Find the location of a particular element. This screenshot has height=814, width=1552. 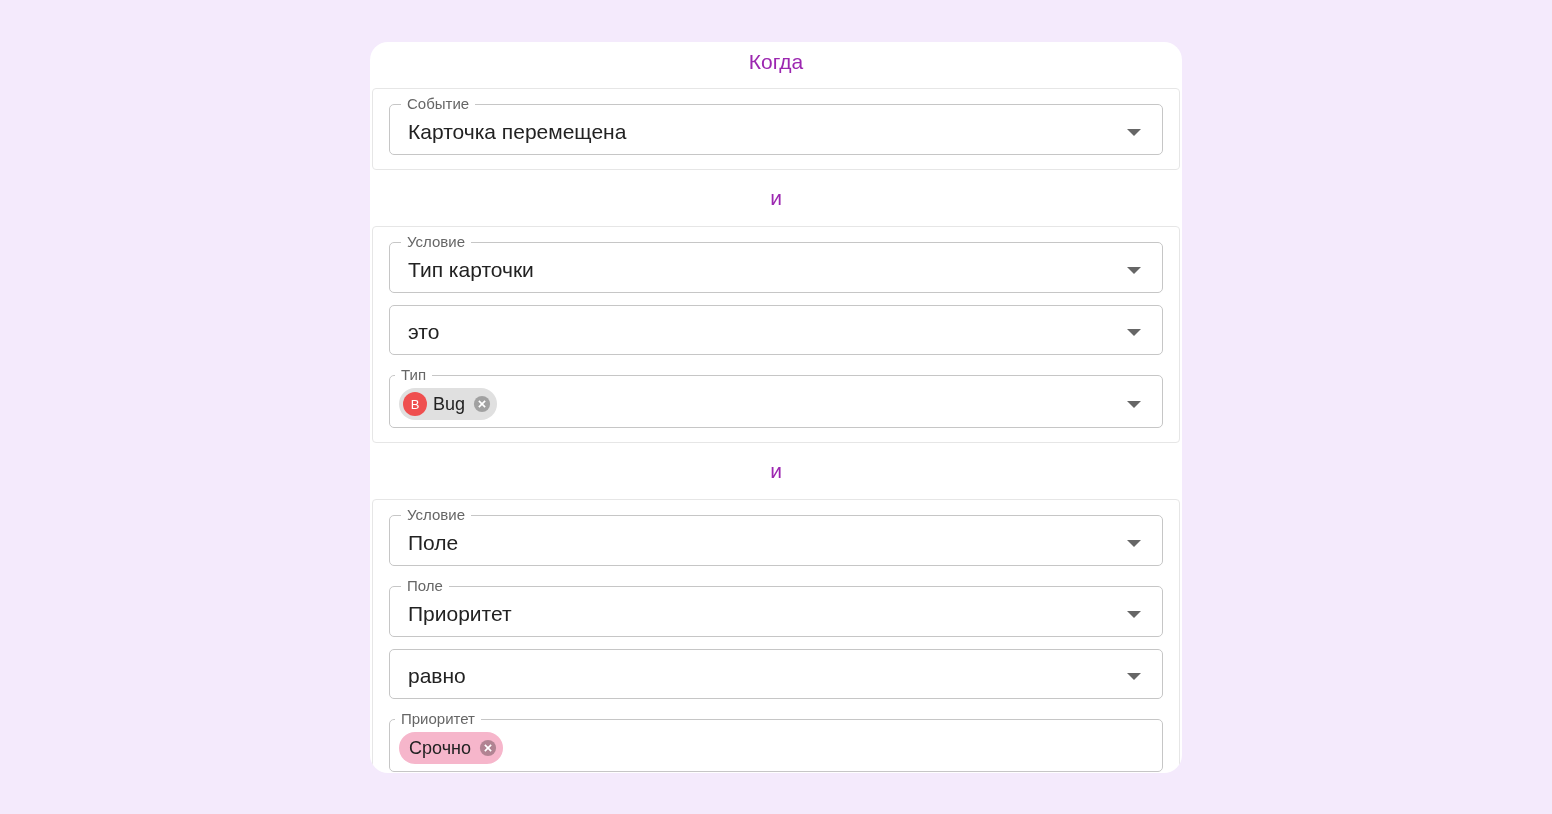

field-value: равно is located at coordinates (437, 676).